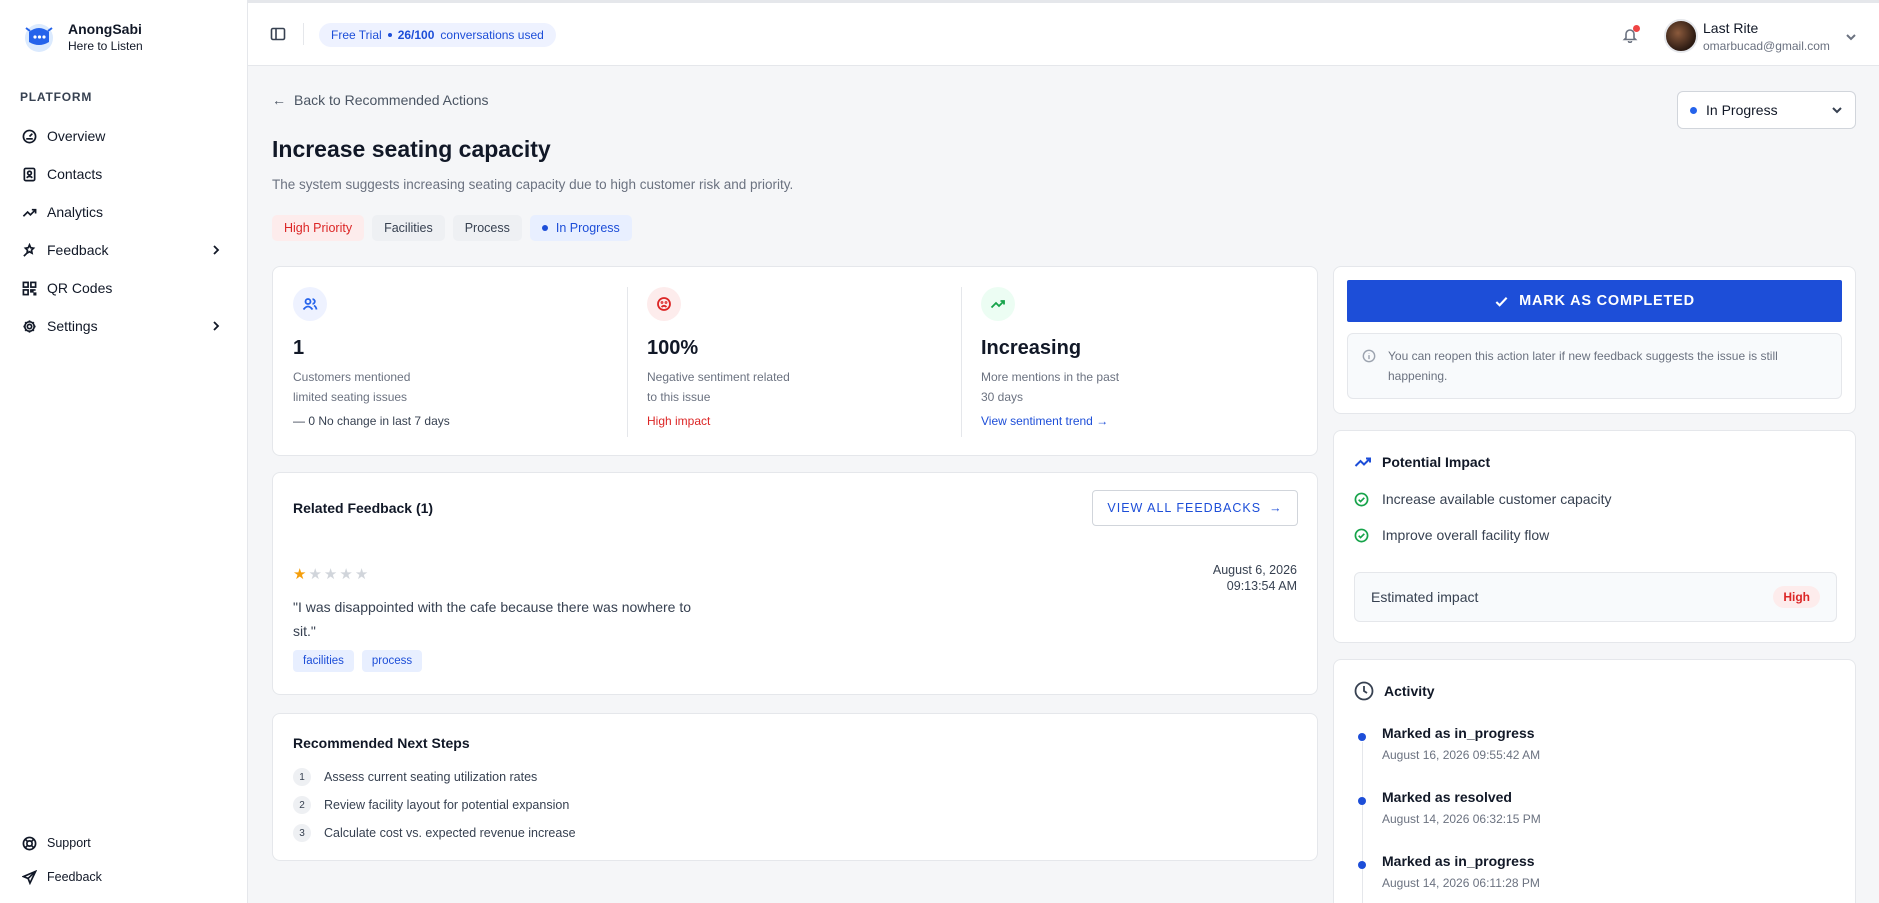 Image resolution: width=1879 pixels, height=903 pixels. What do you see at coordinates (122, 843) in the screenshot?
I see `sidebar-item-support: Support` at bounding box center [122, 843].